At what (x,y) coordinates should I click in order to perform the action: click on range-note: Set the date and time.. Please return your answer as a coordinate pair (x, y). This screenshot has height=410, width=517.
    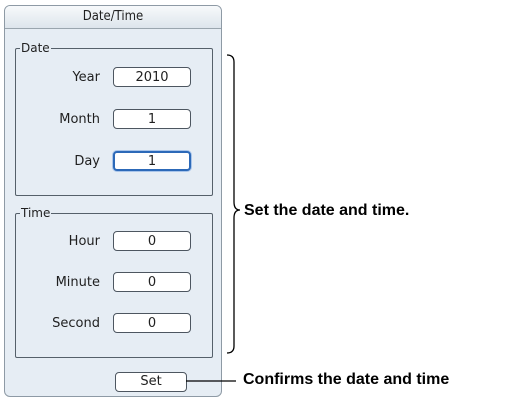
    Looking at the image, I should click on (327, 210).